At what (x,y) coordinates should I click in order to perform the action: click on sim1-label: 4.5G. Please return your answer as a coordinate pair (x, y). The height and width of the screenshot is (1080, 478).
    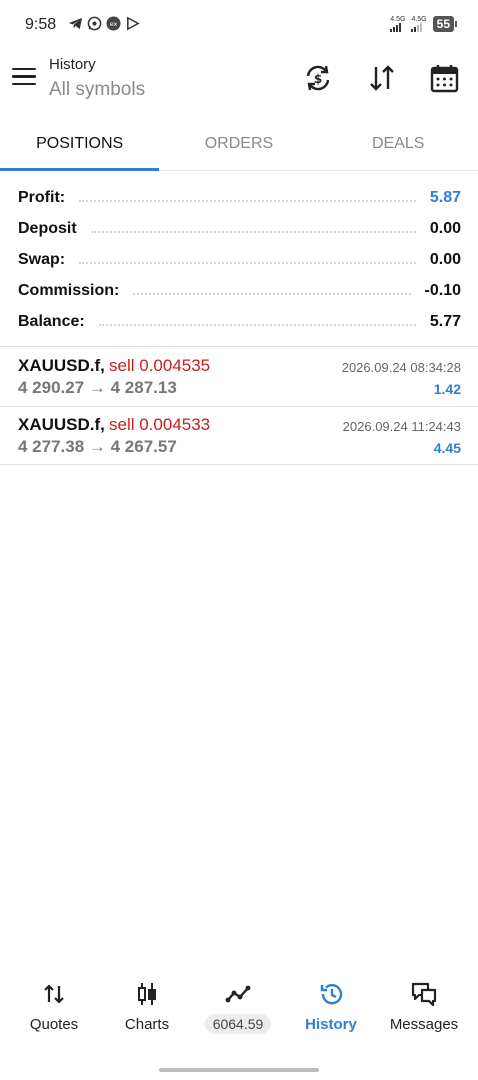
    Looking at the image, I should click on (398, 19).